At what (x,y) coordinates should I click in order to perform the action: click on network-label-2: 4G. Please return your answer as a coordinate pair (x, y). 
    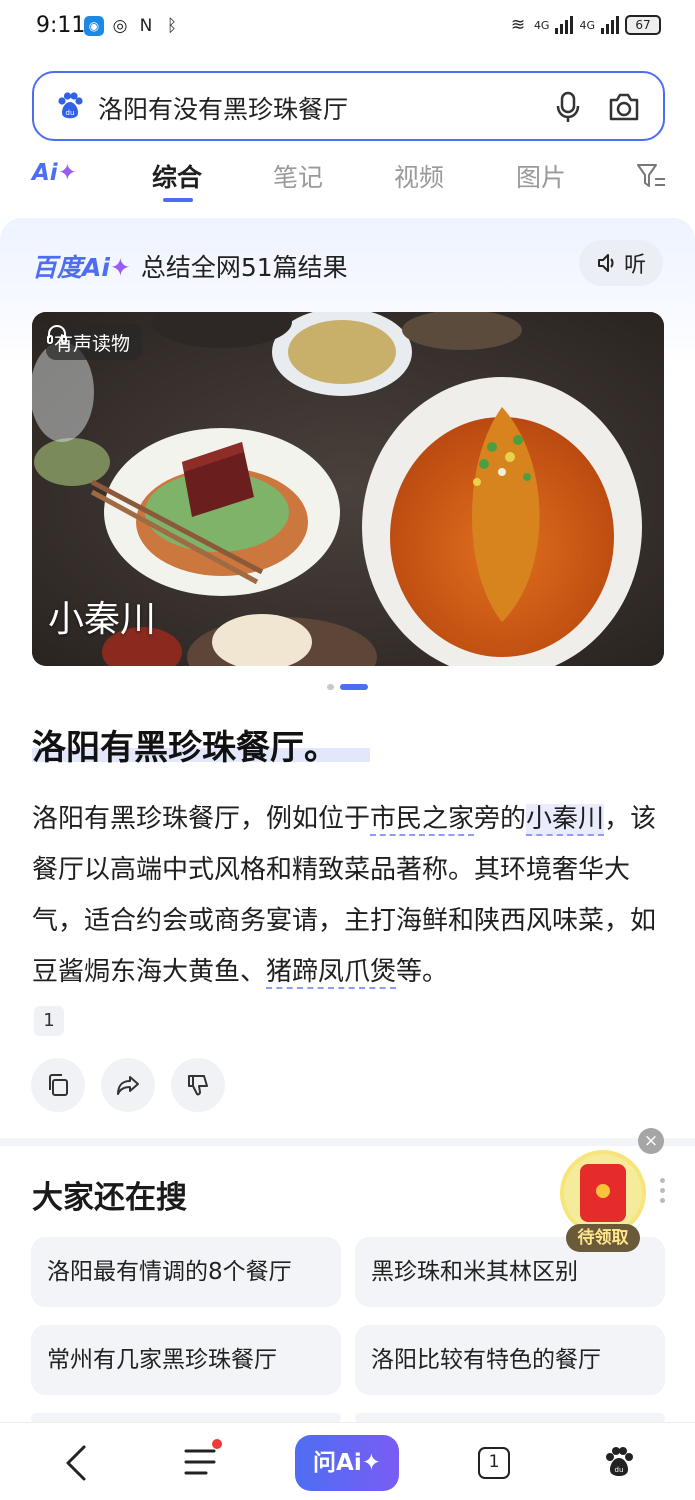
    Looking at the image, I should click on (587, 25).